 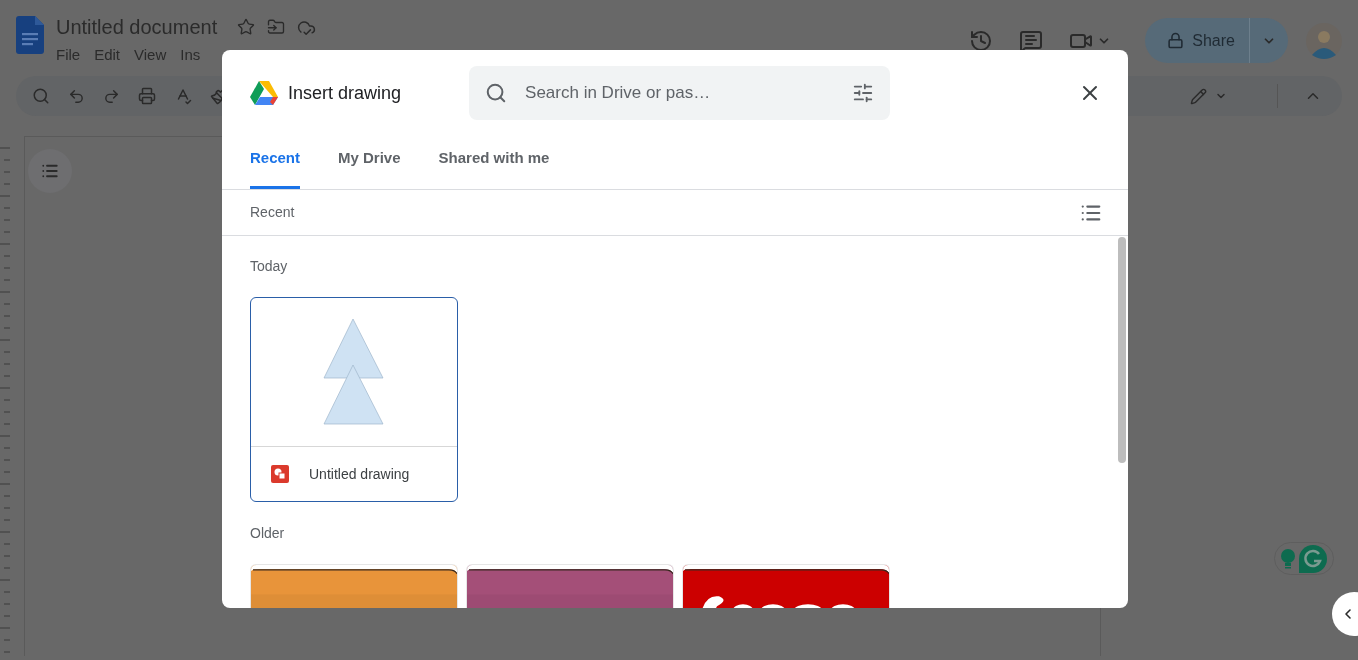 What do you see at coordinates (147, 96) in the screenshot?
I see `print-icon` at bounding box center [147, 96].